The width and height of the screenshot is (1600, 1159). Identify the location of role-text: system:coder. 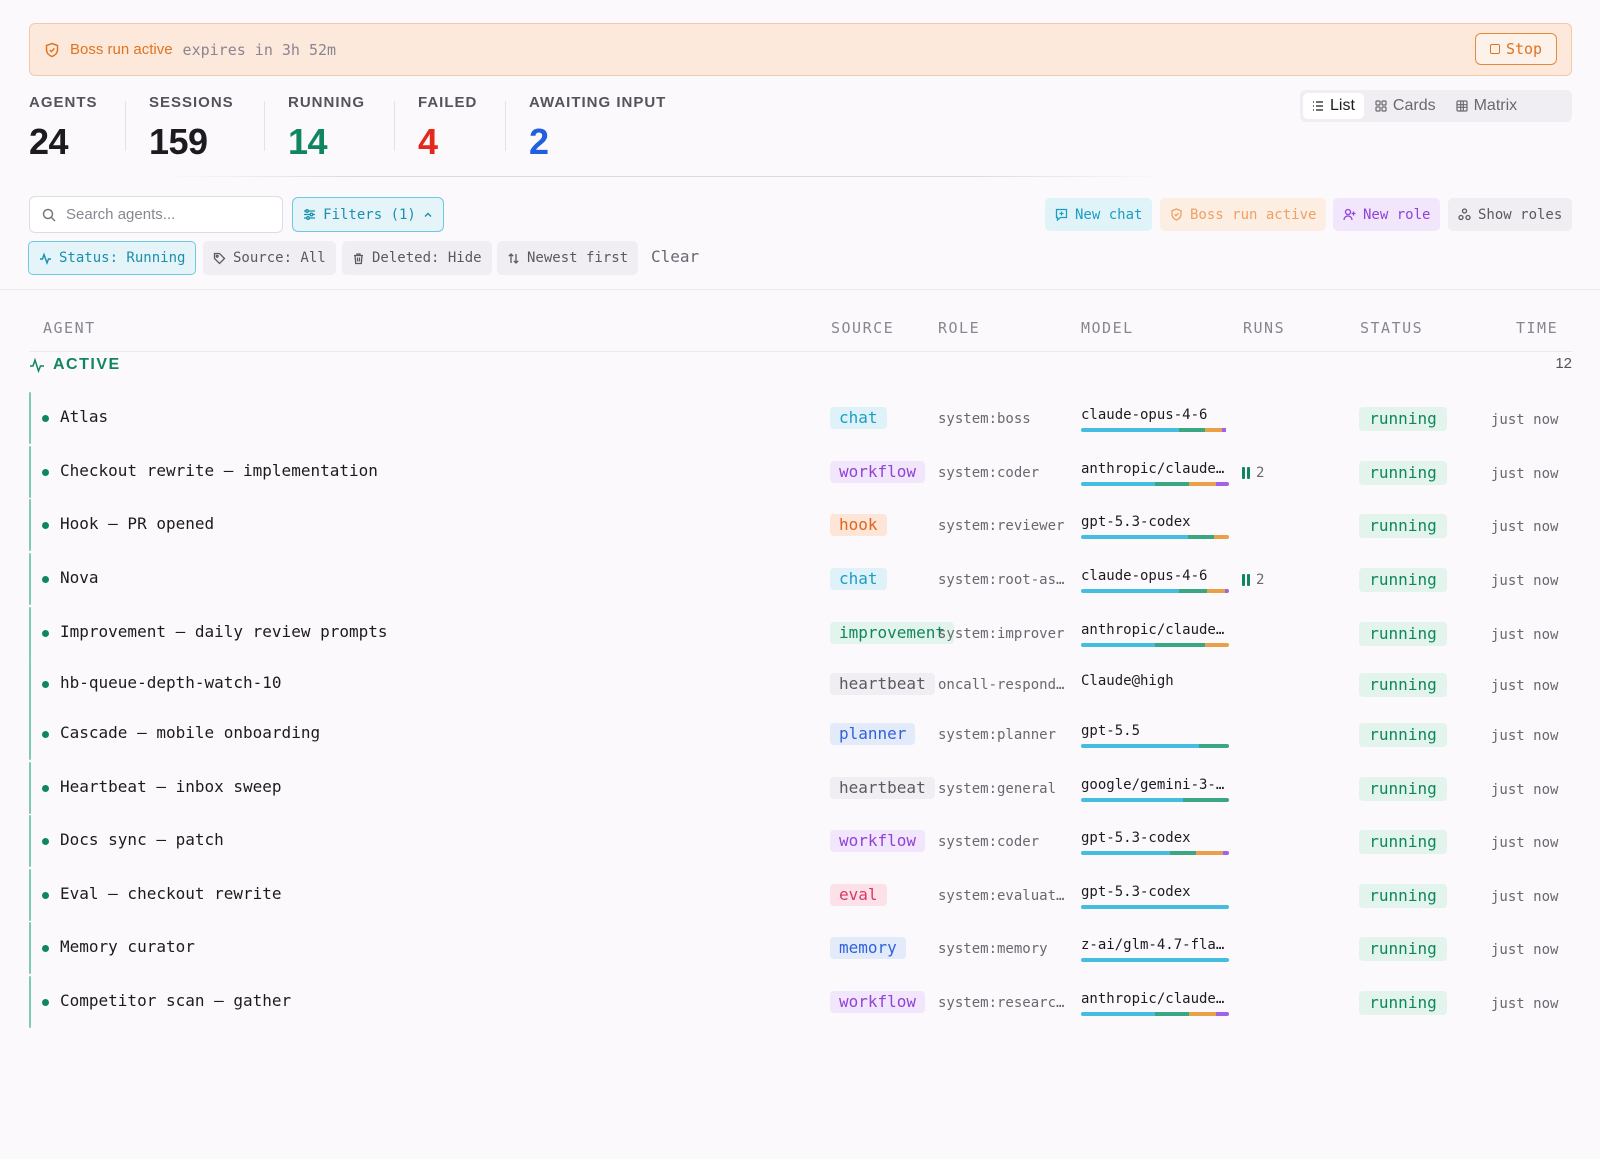
(989, 842).